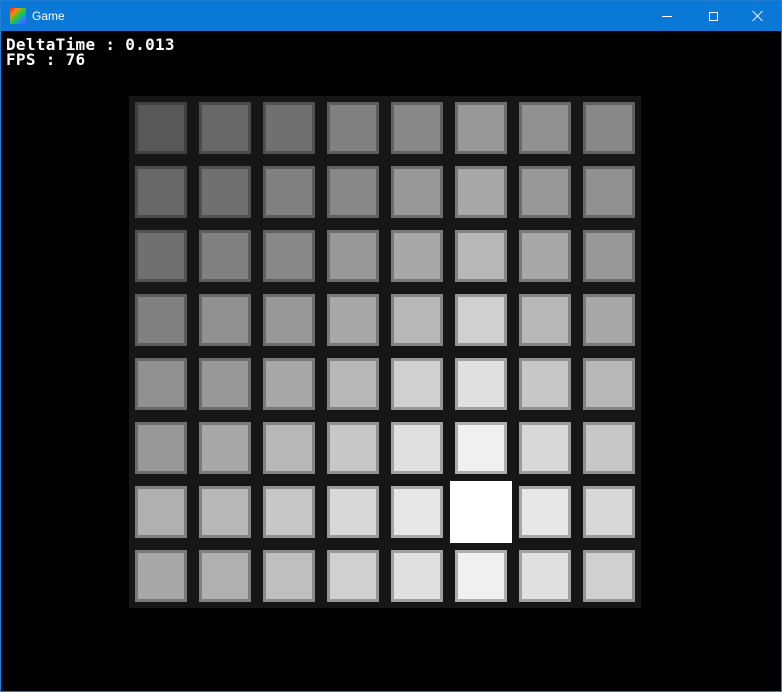 This screenshot has width=782, height=692. I want to click on close-button, so click(758, 16).